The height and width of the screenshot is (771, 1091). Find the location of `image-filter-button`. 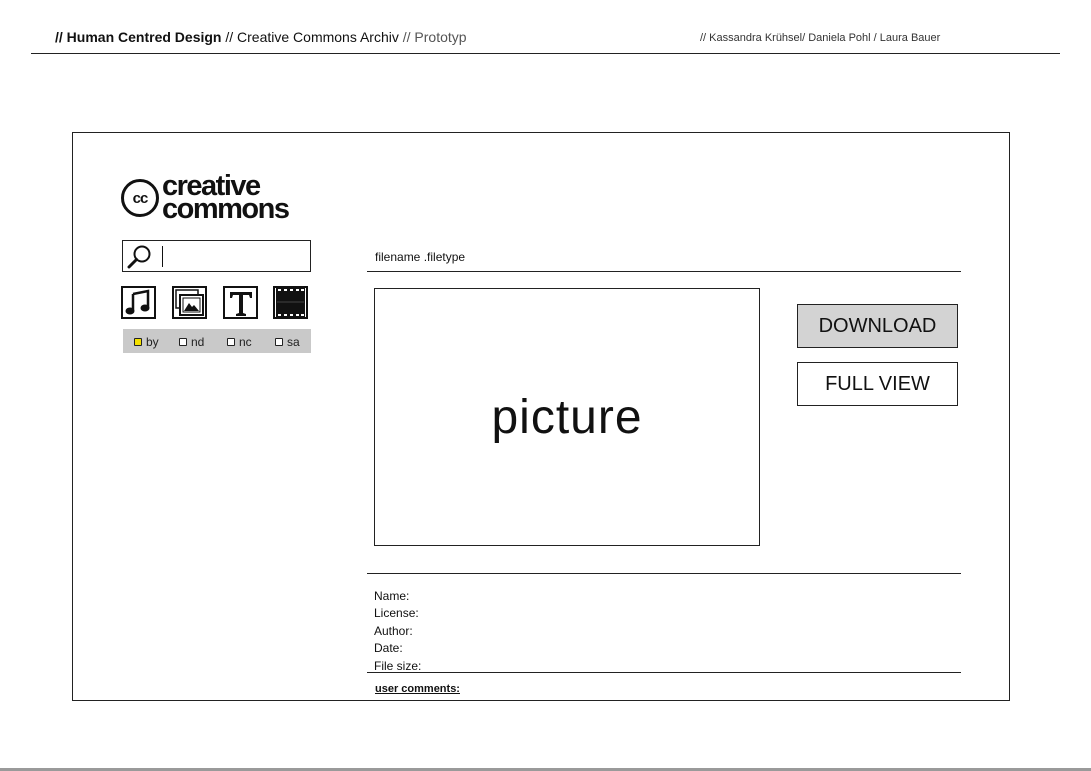

image-filter-button is located at coordinates (189, 302).